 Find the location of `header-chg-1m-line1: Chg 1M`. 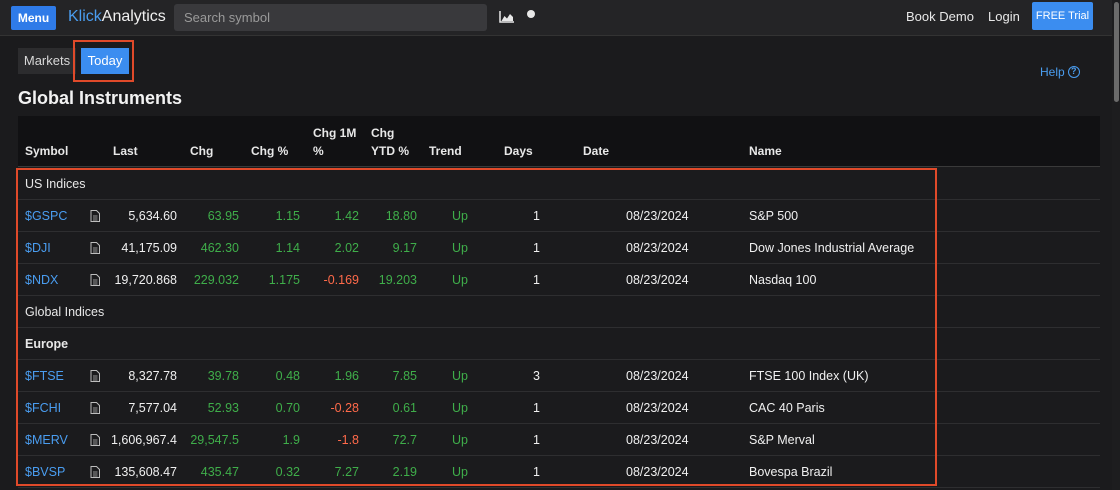

header-chg-1m-line1: Chg 1M is located at coordinates (335, 133).